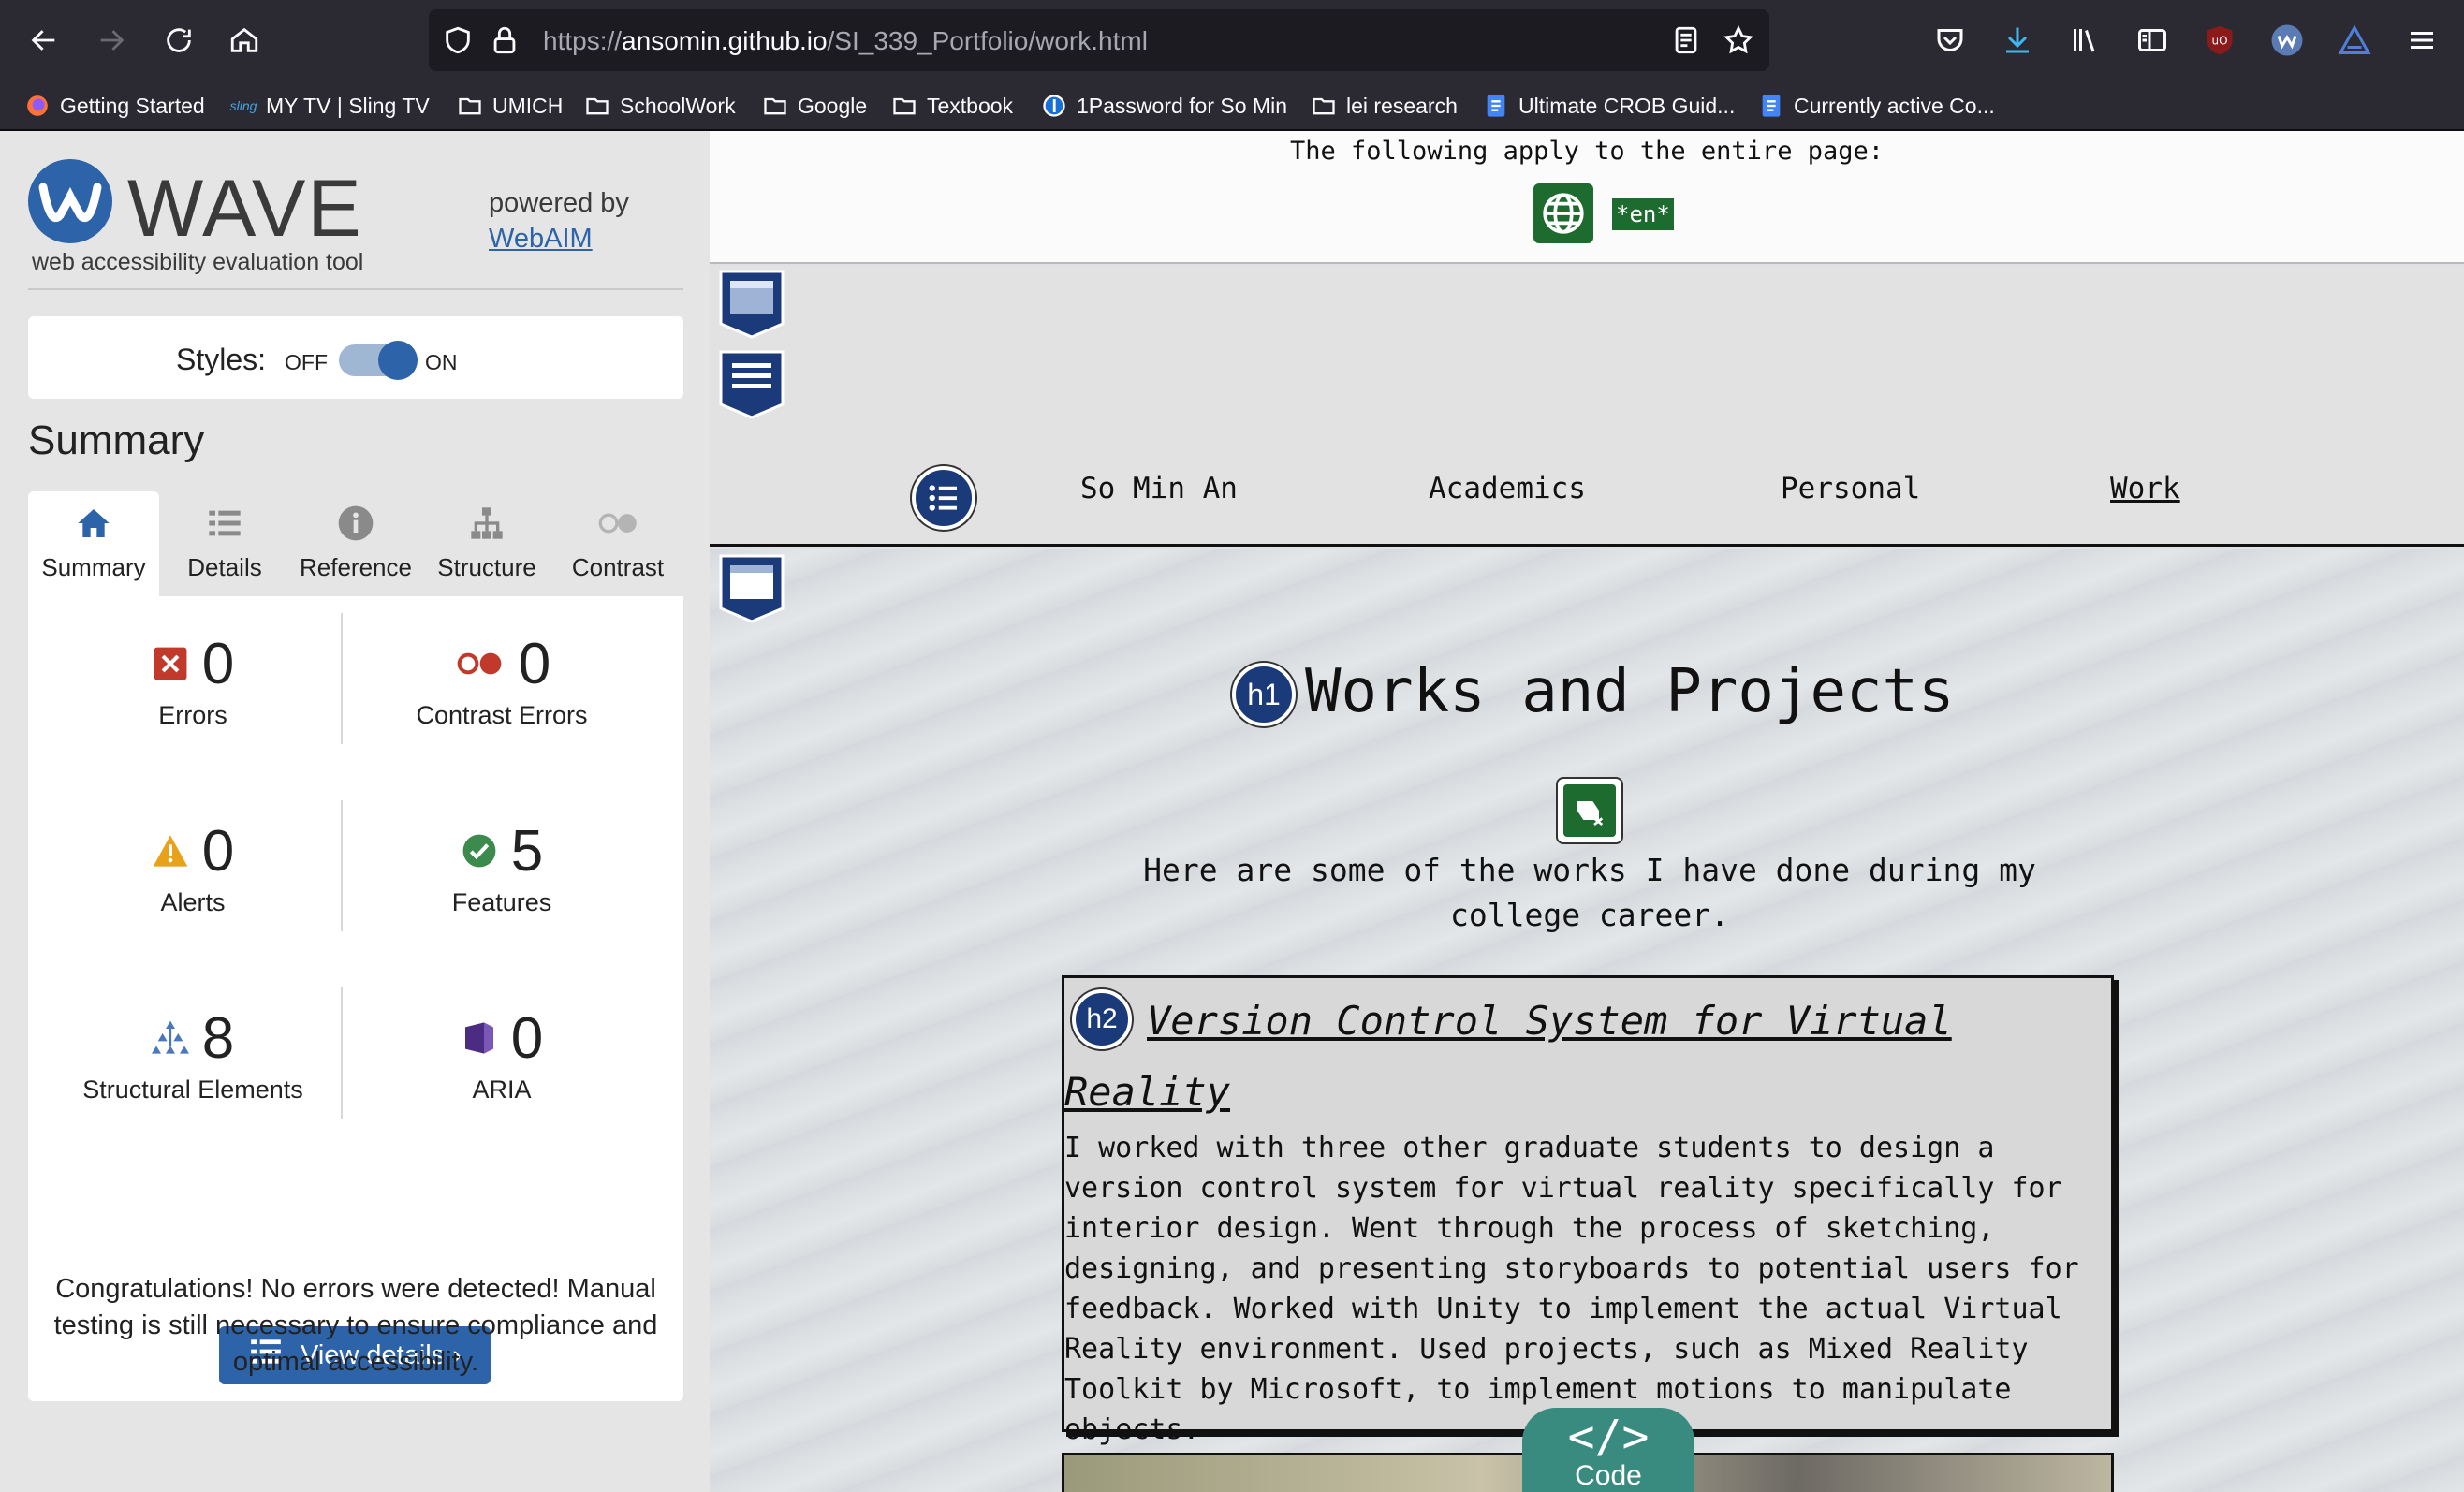 This screenshot has width=2464, height=1492. Describe the element at coordinates (221, 359) in the screenshot. I see `styles-label: Styles:` at that location.